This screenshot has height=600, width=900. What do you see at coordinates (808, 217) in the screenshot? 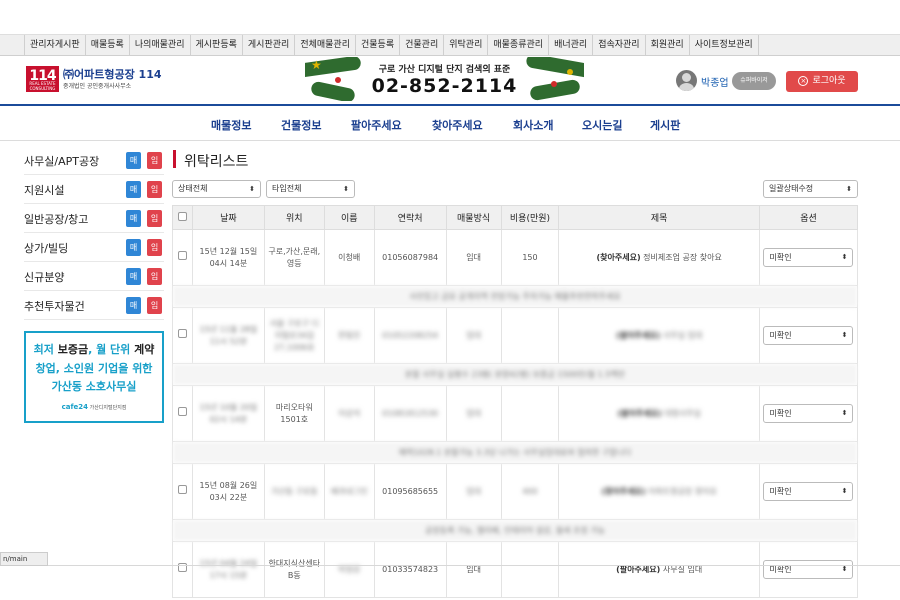
I see `column-header: 옵션` at bounding box center [808, 217].